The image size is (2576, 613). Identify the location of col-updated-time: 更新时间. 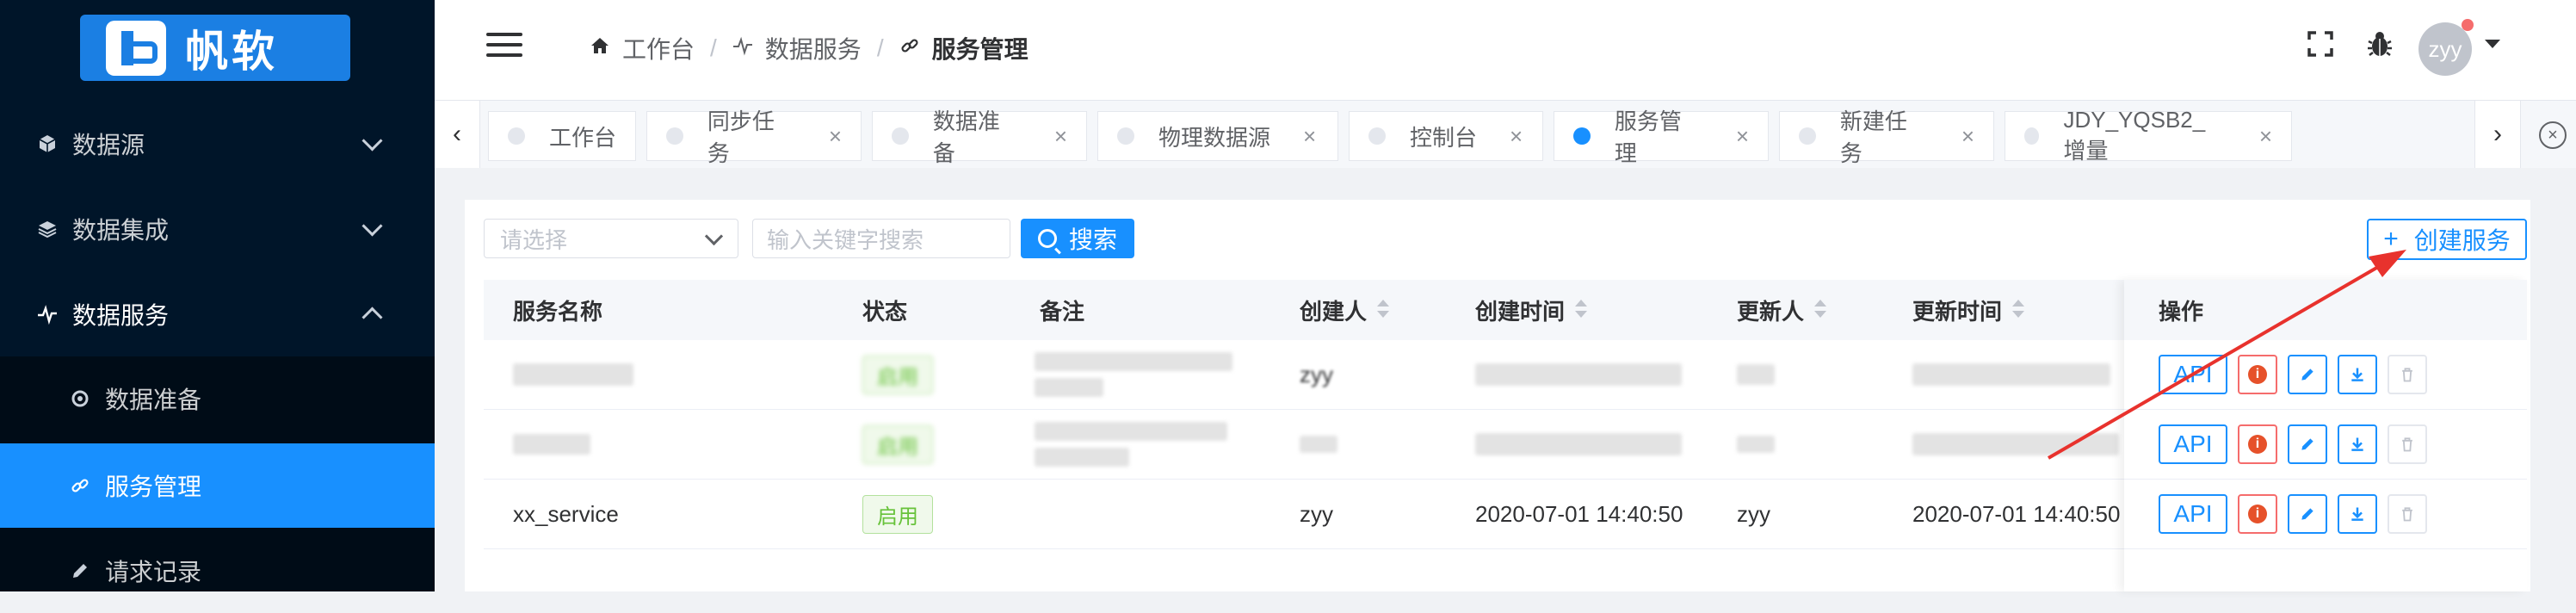
(1968, 310).